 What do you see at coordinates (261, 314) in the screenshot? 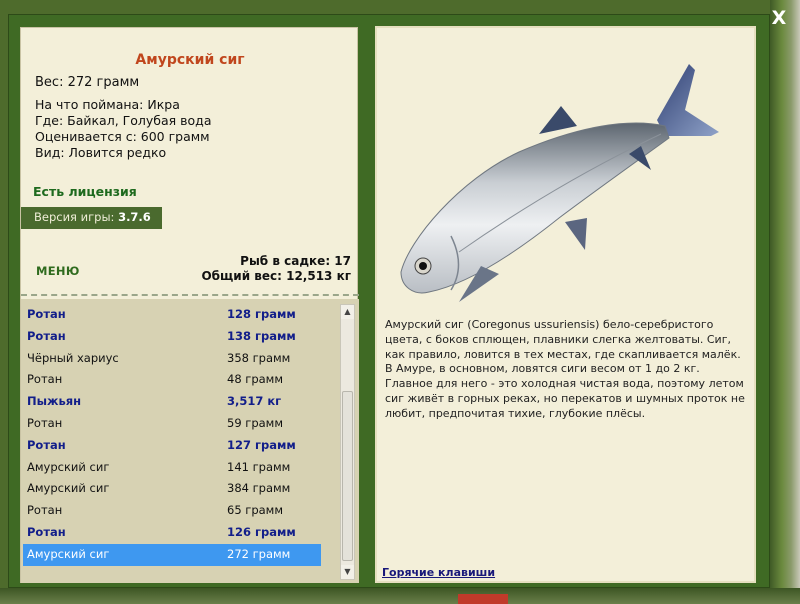
I see `catch-fish-weight: 128 грамм` at bounding box center [261, 314].